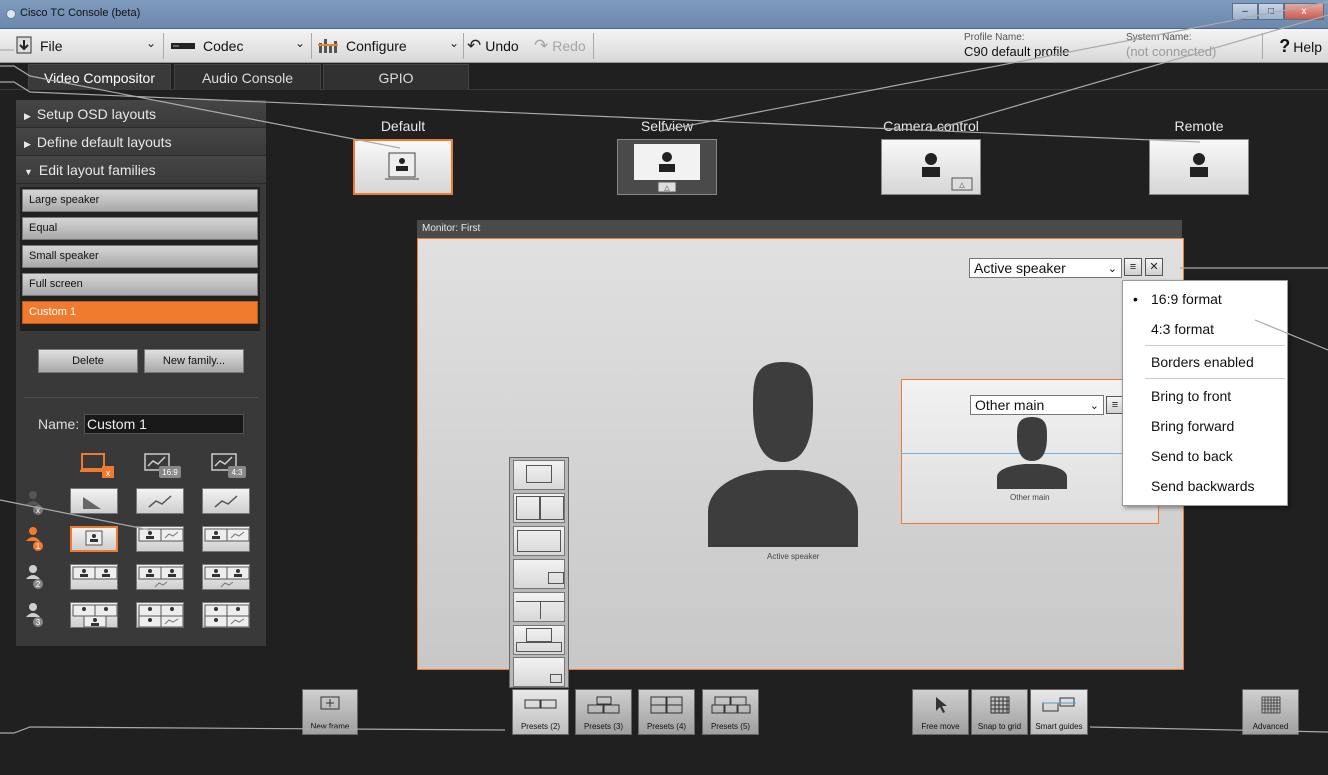  What do you see at coordinates (1205, 486) in the screenshot?
I see `menu-item-send-backwards: Send backwards` at bounding box center [1205, 486].